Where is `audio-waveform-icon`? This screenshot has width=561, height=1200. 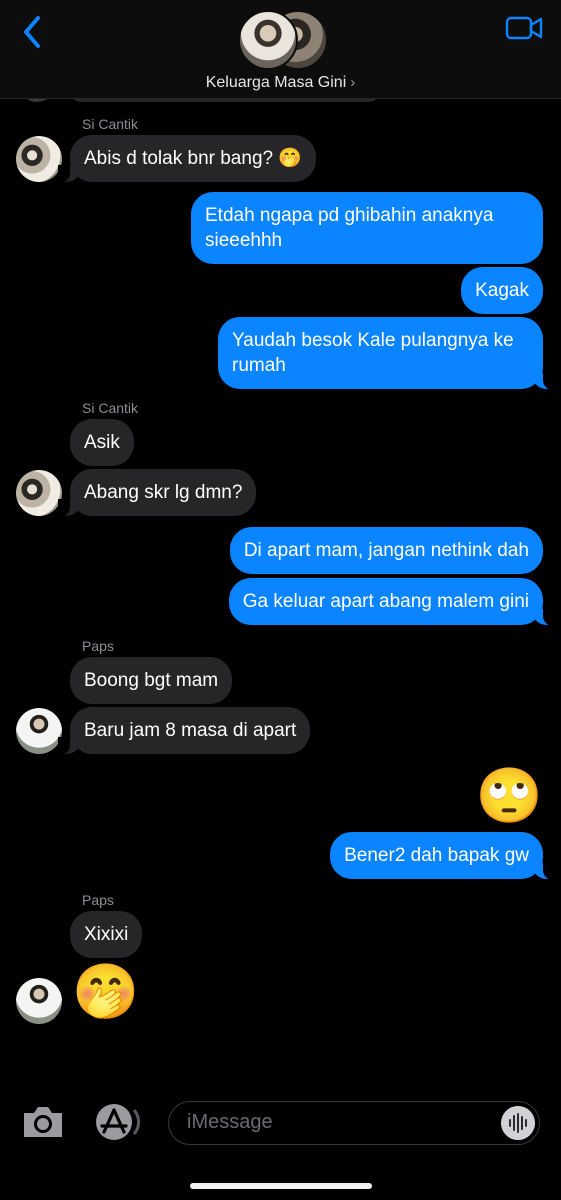
audio-waveform-icon is located at coordinates (518, 1123).